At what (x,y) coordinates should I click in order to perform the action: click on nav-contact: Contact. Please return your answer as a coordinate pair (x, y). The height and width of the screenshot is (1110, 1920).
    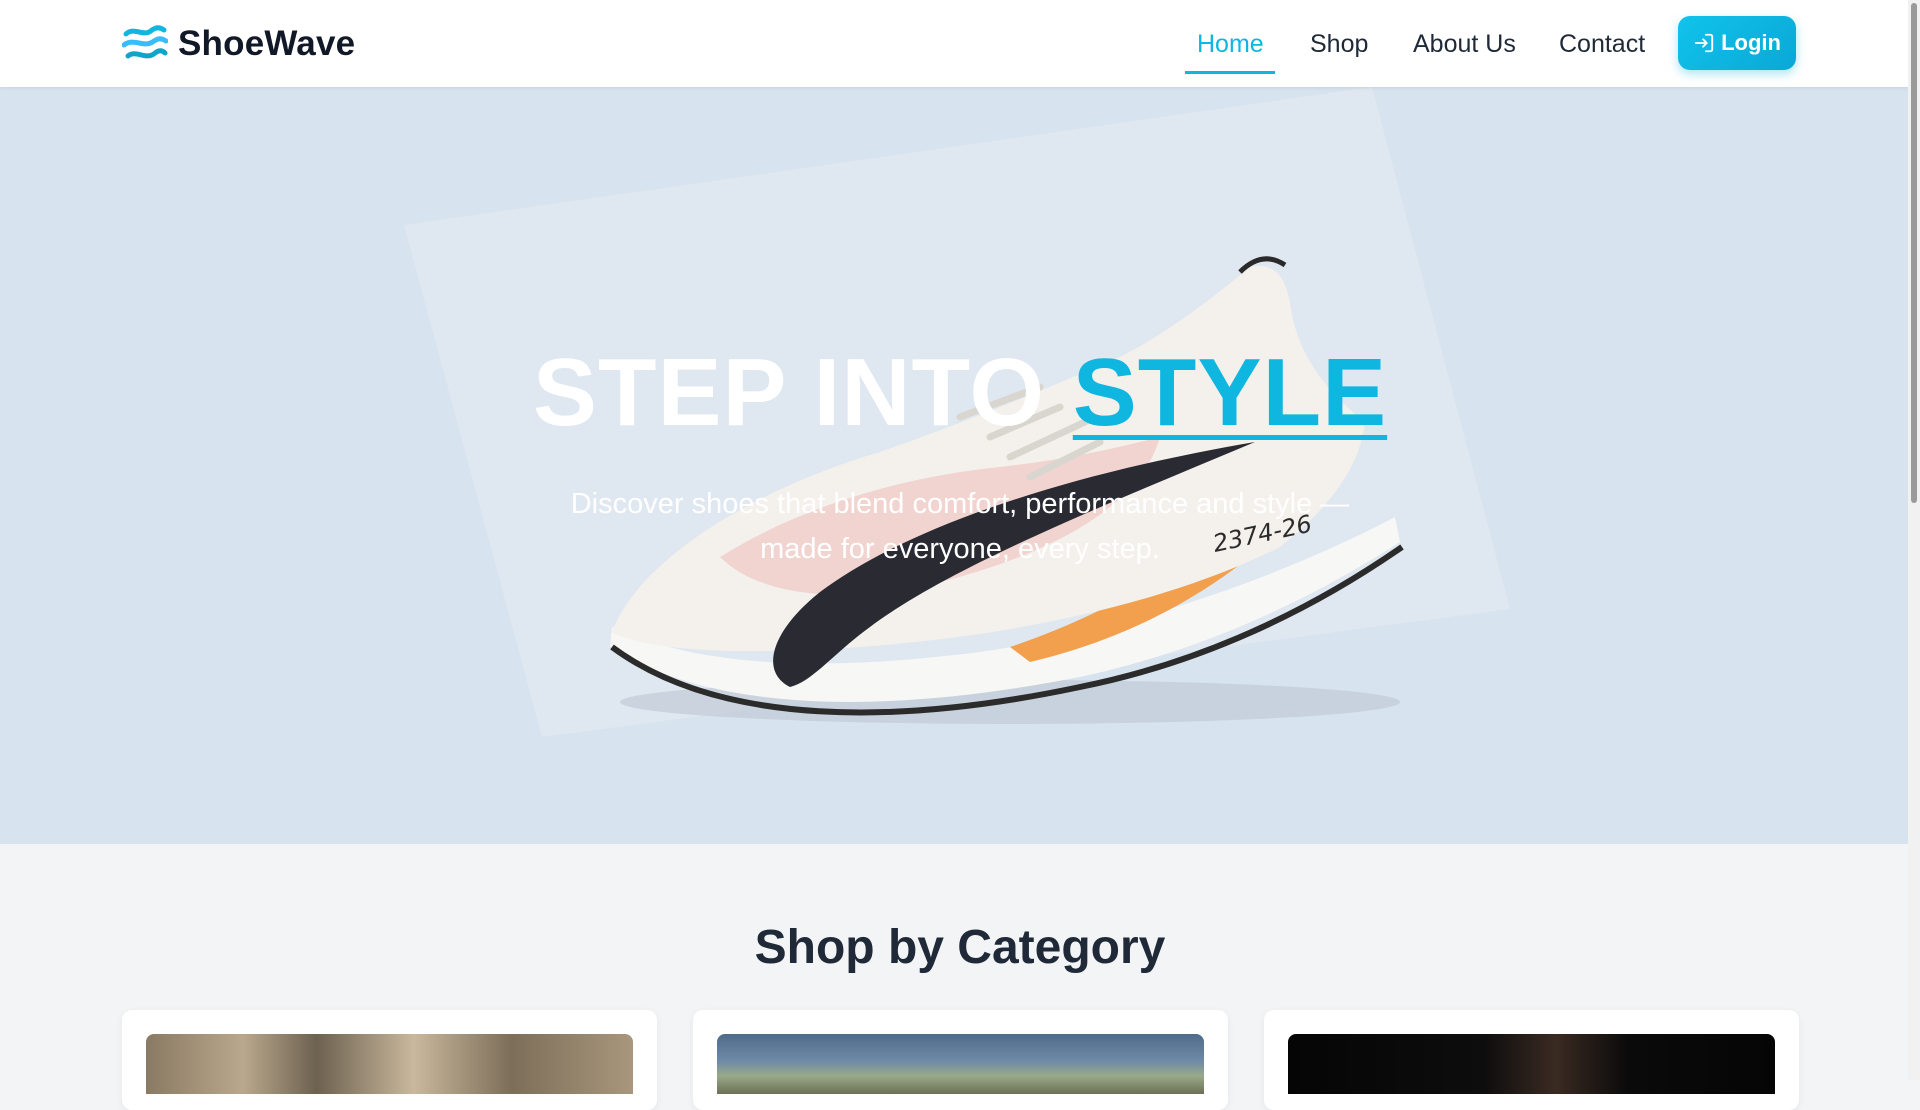
    Looking at the image, I should click on (1602, 44).